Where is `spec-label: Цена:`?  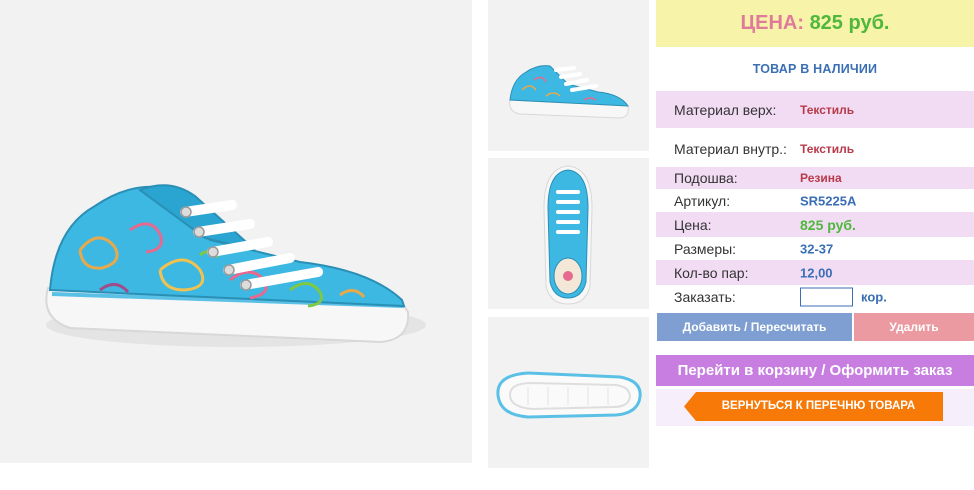
spec-label: Цена: is located at coordinates (693, 224).